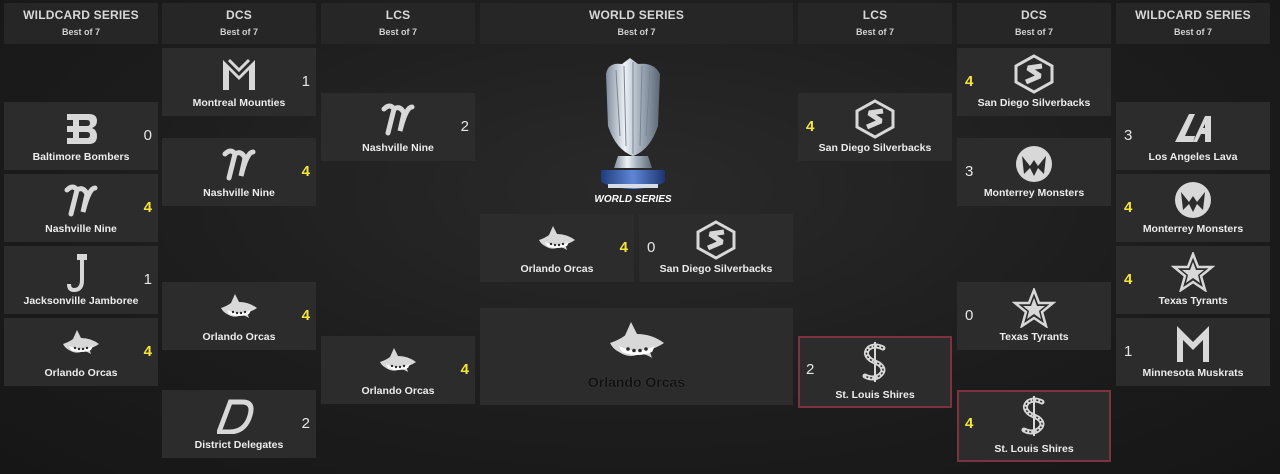 Image resolution: width=1280 pixels, height=474 pixels. I want to click on team-card-san-diego-silverbacks: San Diego Silverbacks 0, so click(716, 248).